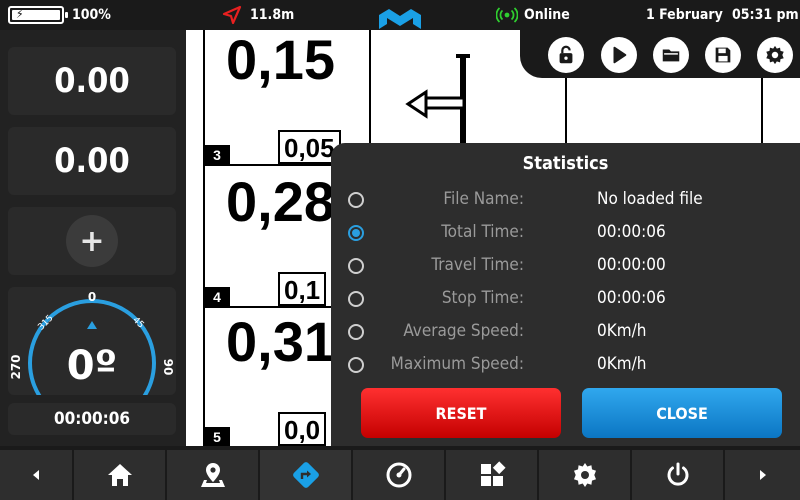  Describe the element at coordinates (477, 265) in the screenshot. I see `stat-label: Travel Time:` at that location.